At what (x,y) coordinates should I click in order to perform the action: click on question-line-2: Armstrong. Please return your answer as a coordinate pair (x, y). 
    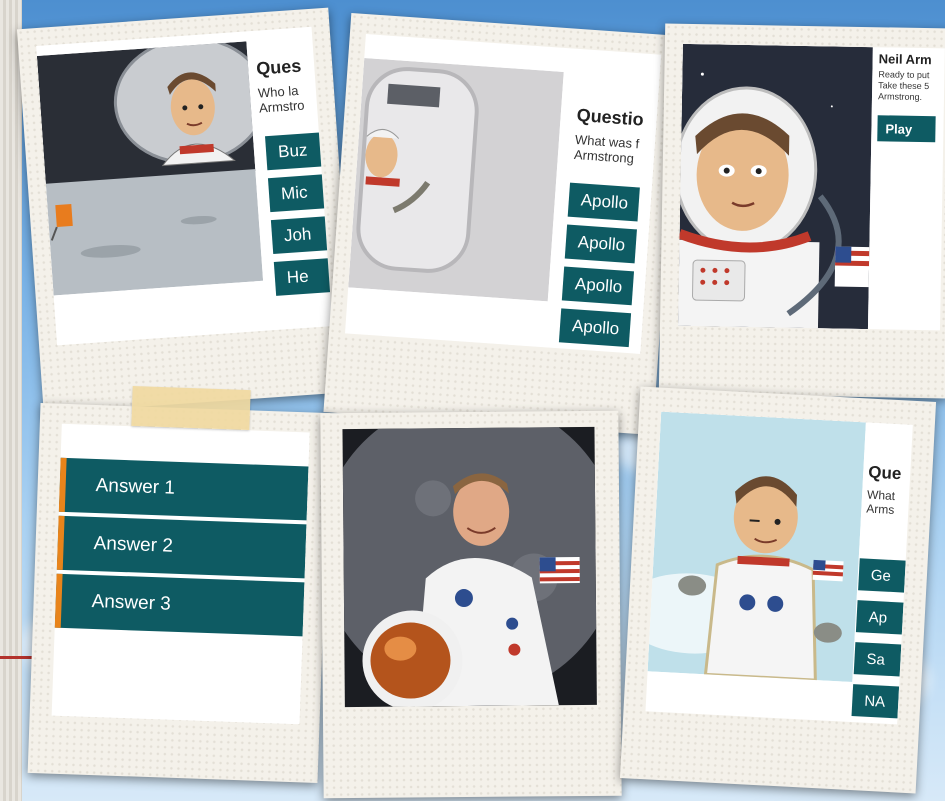
    Looking at the image, I should click on (604, 156).